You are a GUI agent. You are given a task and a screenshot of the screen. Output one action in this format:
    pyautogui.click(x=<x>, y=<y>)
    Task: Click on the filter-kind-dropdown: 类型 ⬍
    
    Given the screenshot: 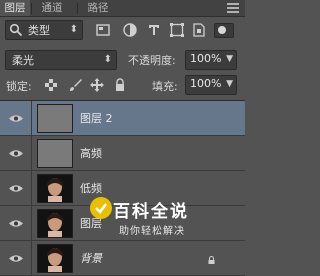 What is the action you would take?
    pyautogui.click(x=44, y=30)
    